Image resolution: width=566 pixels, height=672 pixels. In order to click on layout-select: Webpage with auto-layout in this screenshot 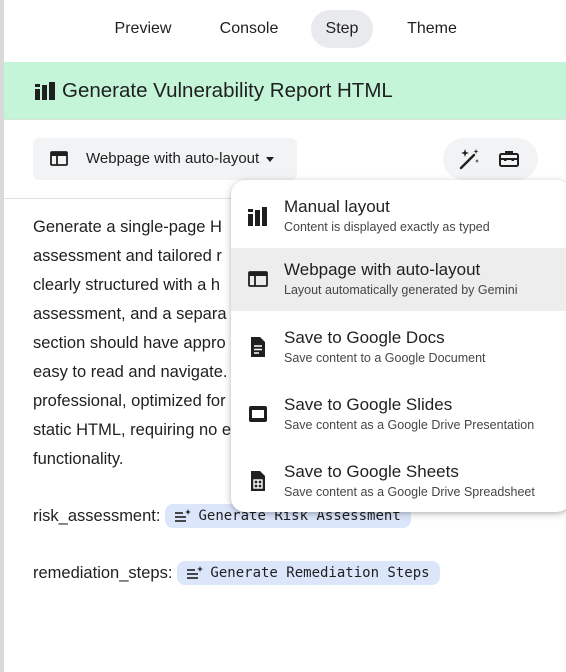, I will do `click(165, 159)`.